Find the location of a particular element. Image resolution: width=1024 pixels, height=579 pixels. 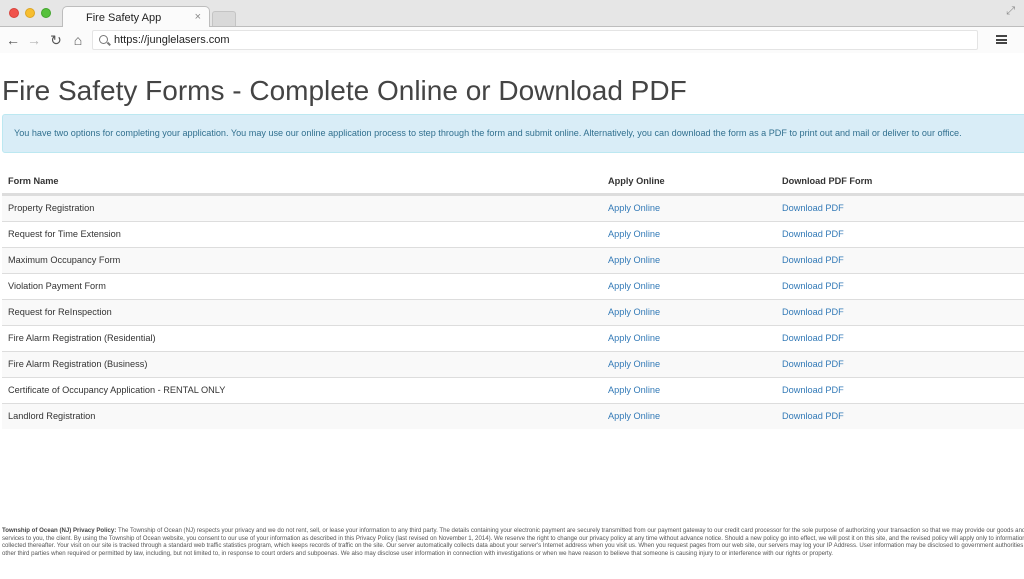

reload-icon: ↻ is located at coordinates (56, 40).